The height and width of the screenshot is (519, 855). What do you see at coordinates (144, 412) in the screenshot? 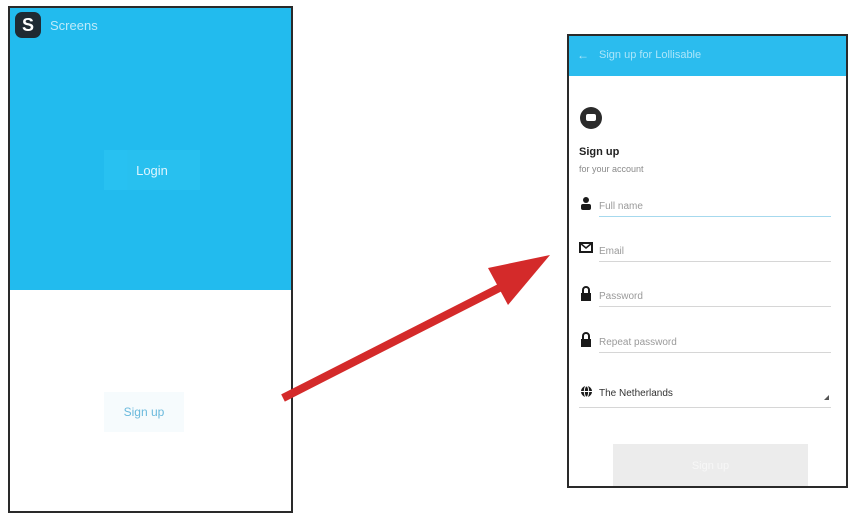
I see `signup-button: Sign up` at bounding box center [144, 412].